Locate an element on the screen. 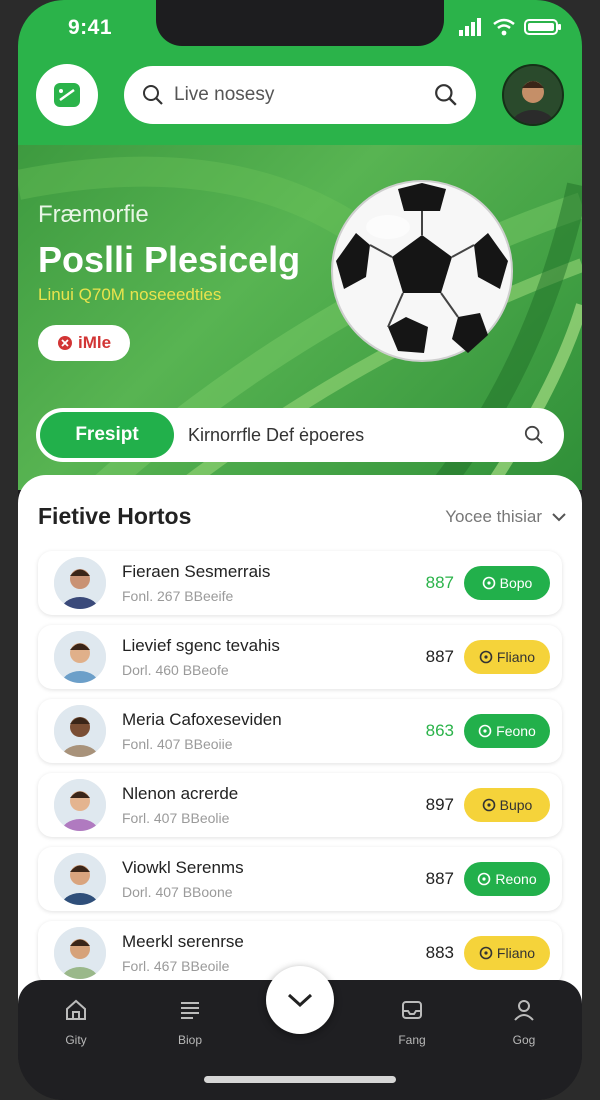 The width and height of the screenshot is (600, 1100). hero-tagline: Linui Q70M noseeedties is located at coordinates (130, 294).